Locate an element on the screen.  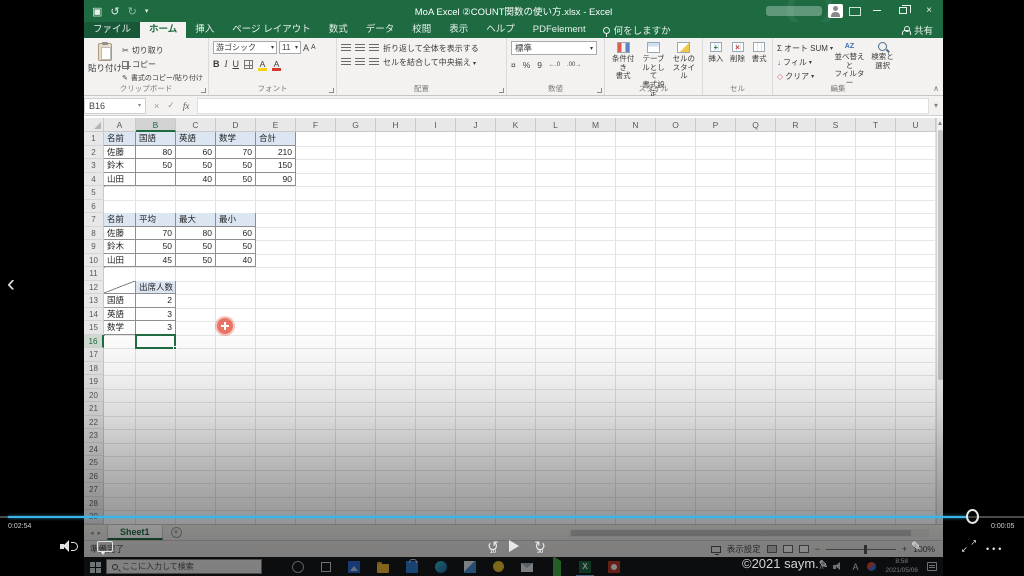
column-header-S: S is located at coordinates (836, 125).